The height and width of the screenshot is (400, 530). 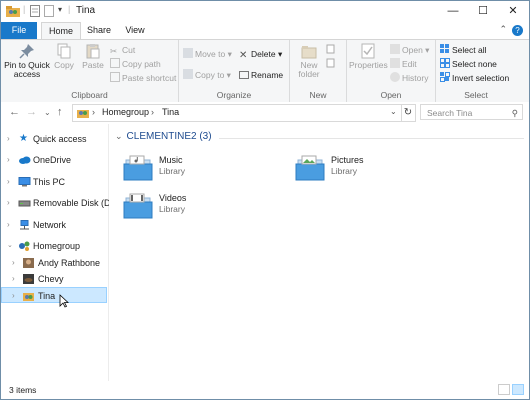 What do you see at coordinates (170, 112) in the screenshot?
I see `breadcrumb-tina: Tina` at bounding box center [170, 112].